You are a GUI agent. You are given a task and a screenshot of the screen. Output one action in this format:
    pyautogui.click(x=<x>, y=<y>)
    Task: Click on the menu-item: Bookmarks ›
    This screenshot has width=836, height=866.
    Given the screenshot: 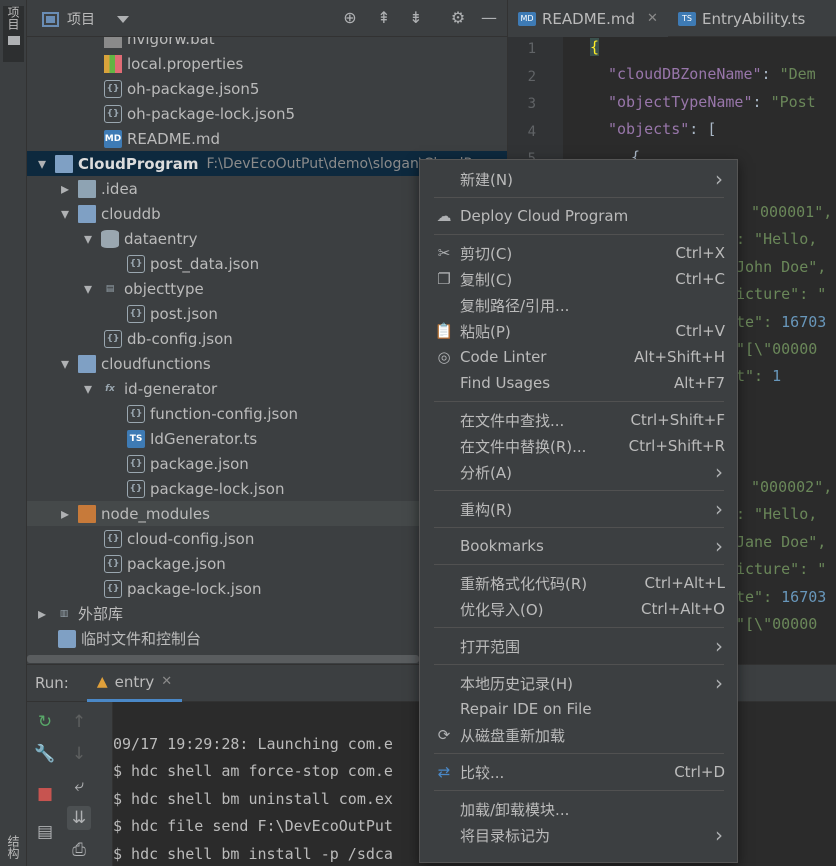 What is the action you would take?
    pyautogui.click(x=578, y=546)
    